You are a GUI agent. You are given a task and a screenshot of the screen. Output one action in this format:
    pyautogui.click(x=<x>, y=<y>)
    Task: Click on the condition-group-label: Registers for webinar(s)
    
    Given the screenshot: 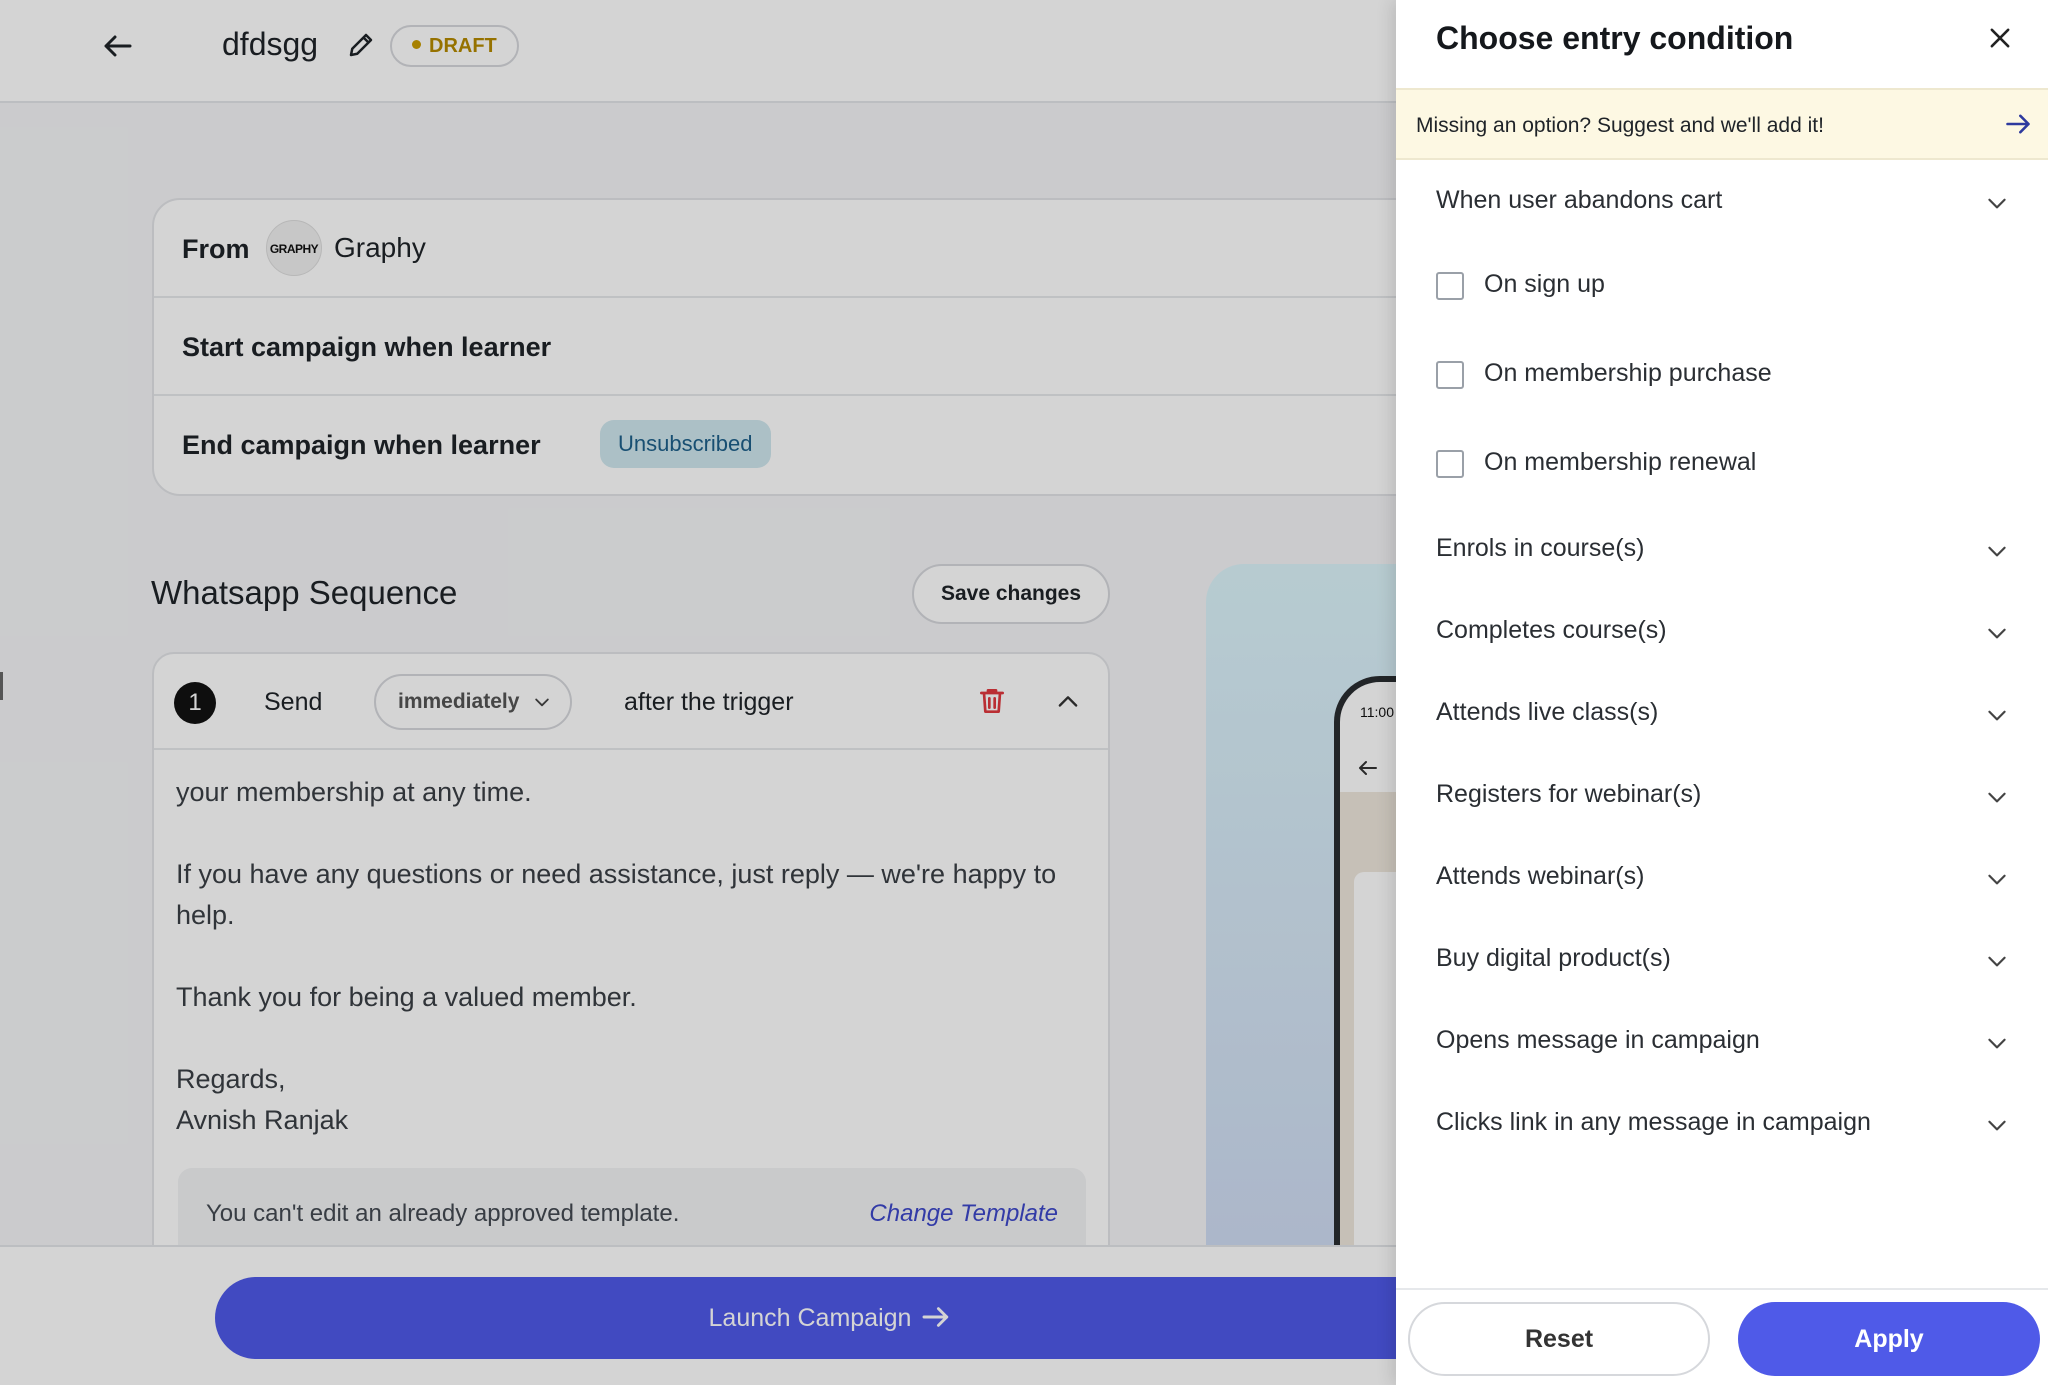 What is the action you would take?
    pyautogui.click(x=1569, y=794)
    